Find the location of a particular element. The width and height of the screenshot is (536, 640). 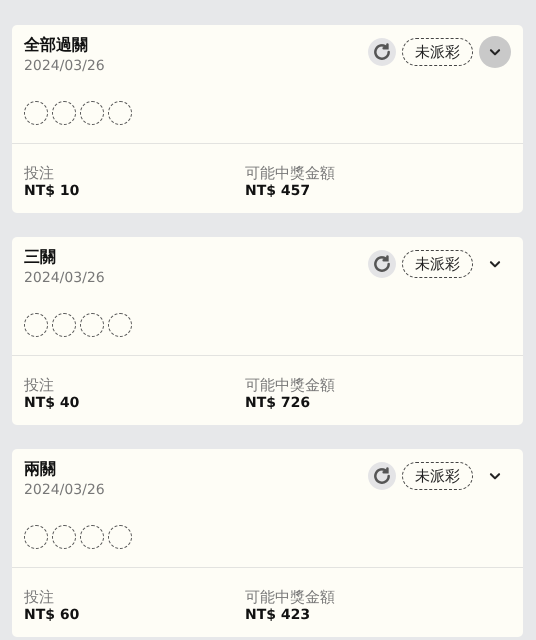

stake-amount: NT$ 60 is located at coordinates (52, 615).